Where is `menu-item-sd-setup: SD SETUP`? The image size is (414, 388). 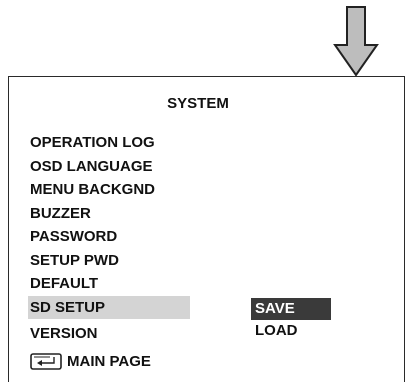 menu-item-sd-setup: SD SETUP is located at coordinates (109, 307).